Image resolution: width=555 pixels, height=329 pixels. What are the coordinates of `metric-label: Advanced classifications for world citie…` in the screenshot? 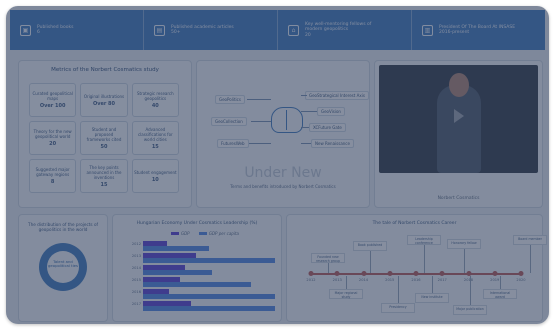 It's located at (155, 134).